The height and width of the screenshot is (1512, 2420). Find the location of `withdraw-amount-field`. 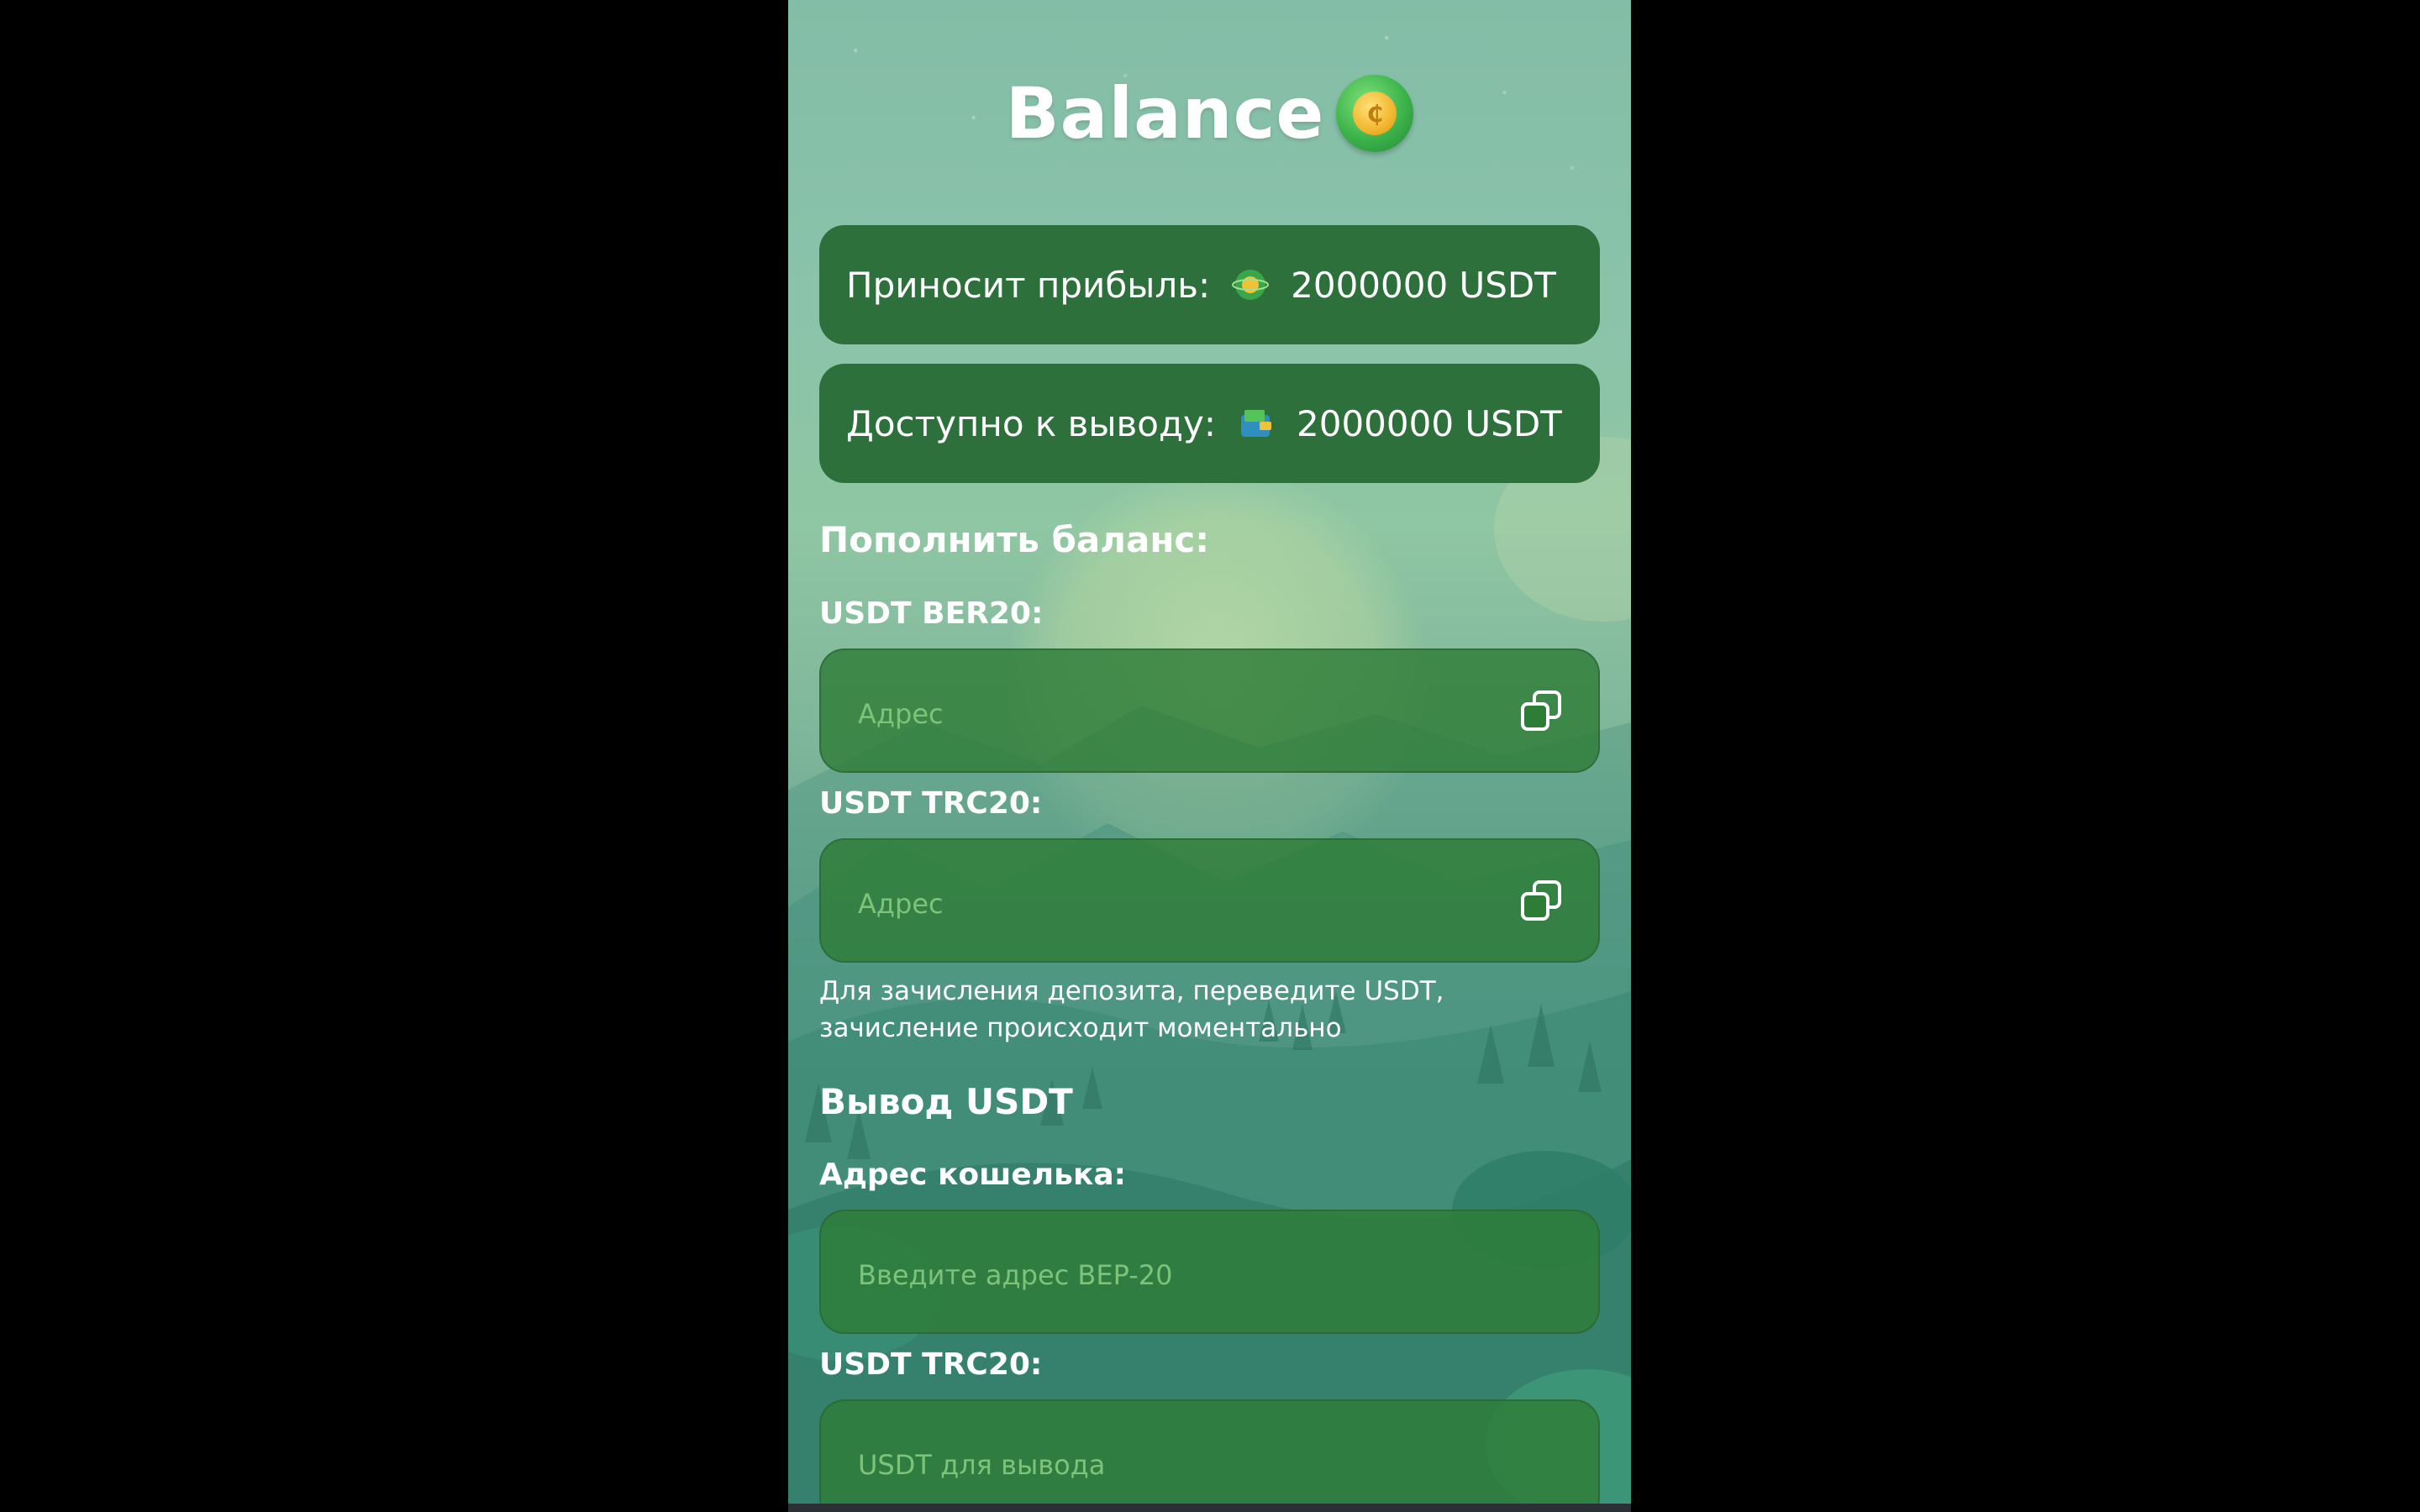

withdraw-amount-field is located at coordinates (1209, 1451).